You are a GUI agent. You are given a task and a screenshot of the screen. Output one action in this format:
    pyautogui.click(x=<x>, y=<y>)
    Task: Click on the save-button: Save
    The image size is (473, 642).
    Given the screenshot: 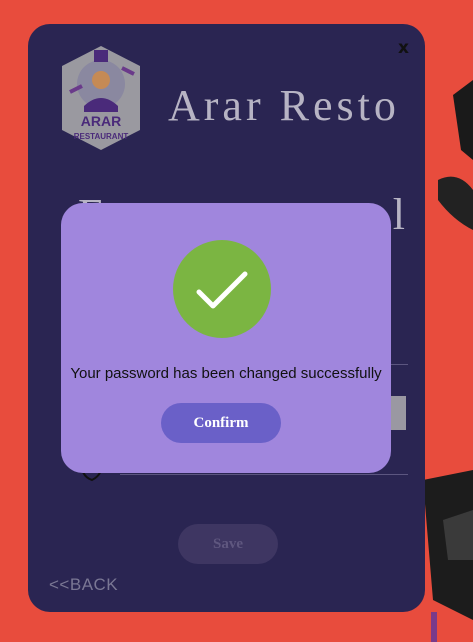 What is the action you would take?
    pyautogui.click(x=228, y=544)
    